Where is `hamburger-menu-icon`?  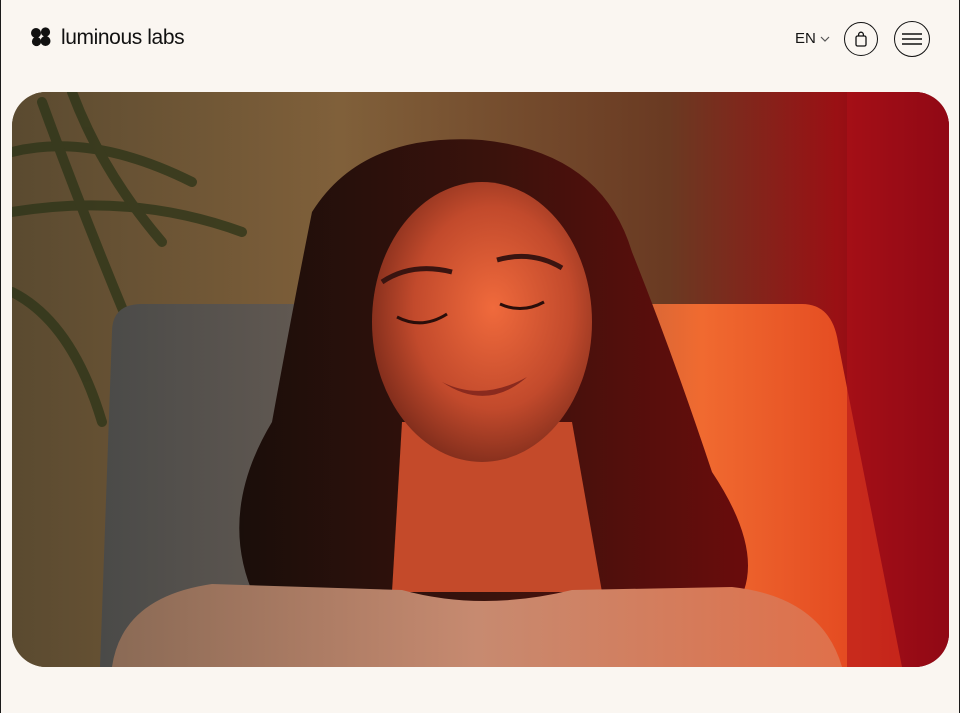 hamburger-menu-icon is located at coordinates (912, 39).